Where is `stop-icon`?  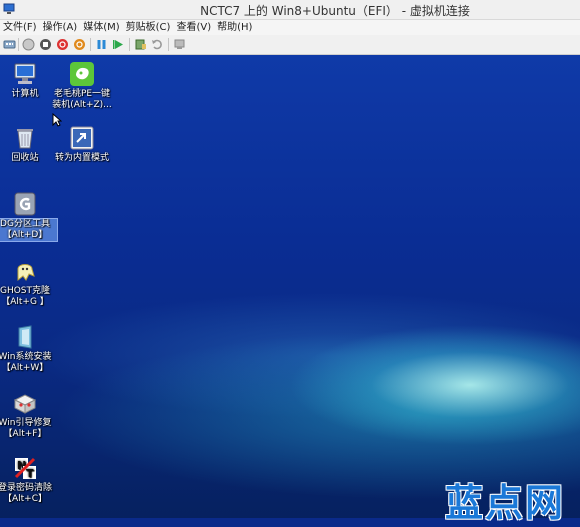 stop-icon is located at coordinates (45, 44).